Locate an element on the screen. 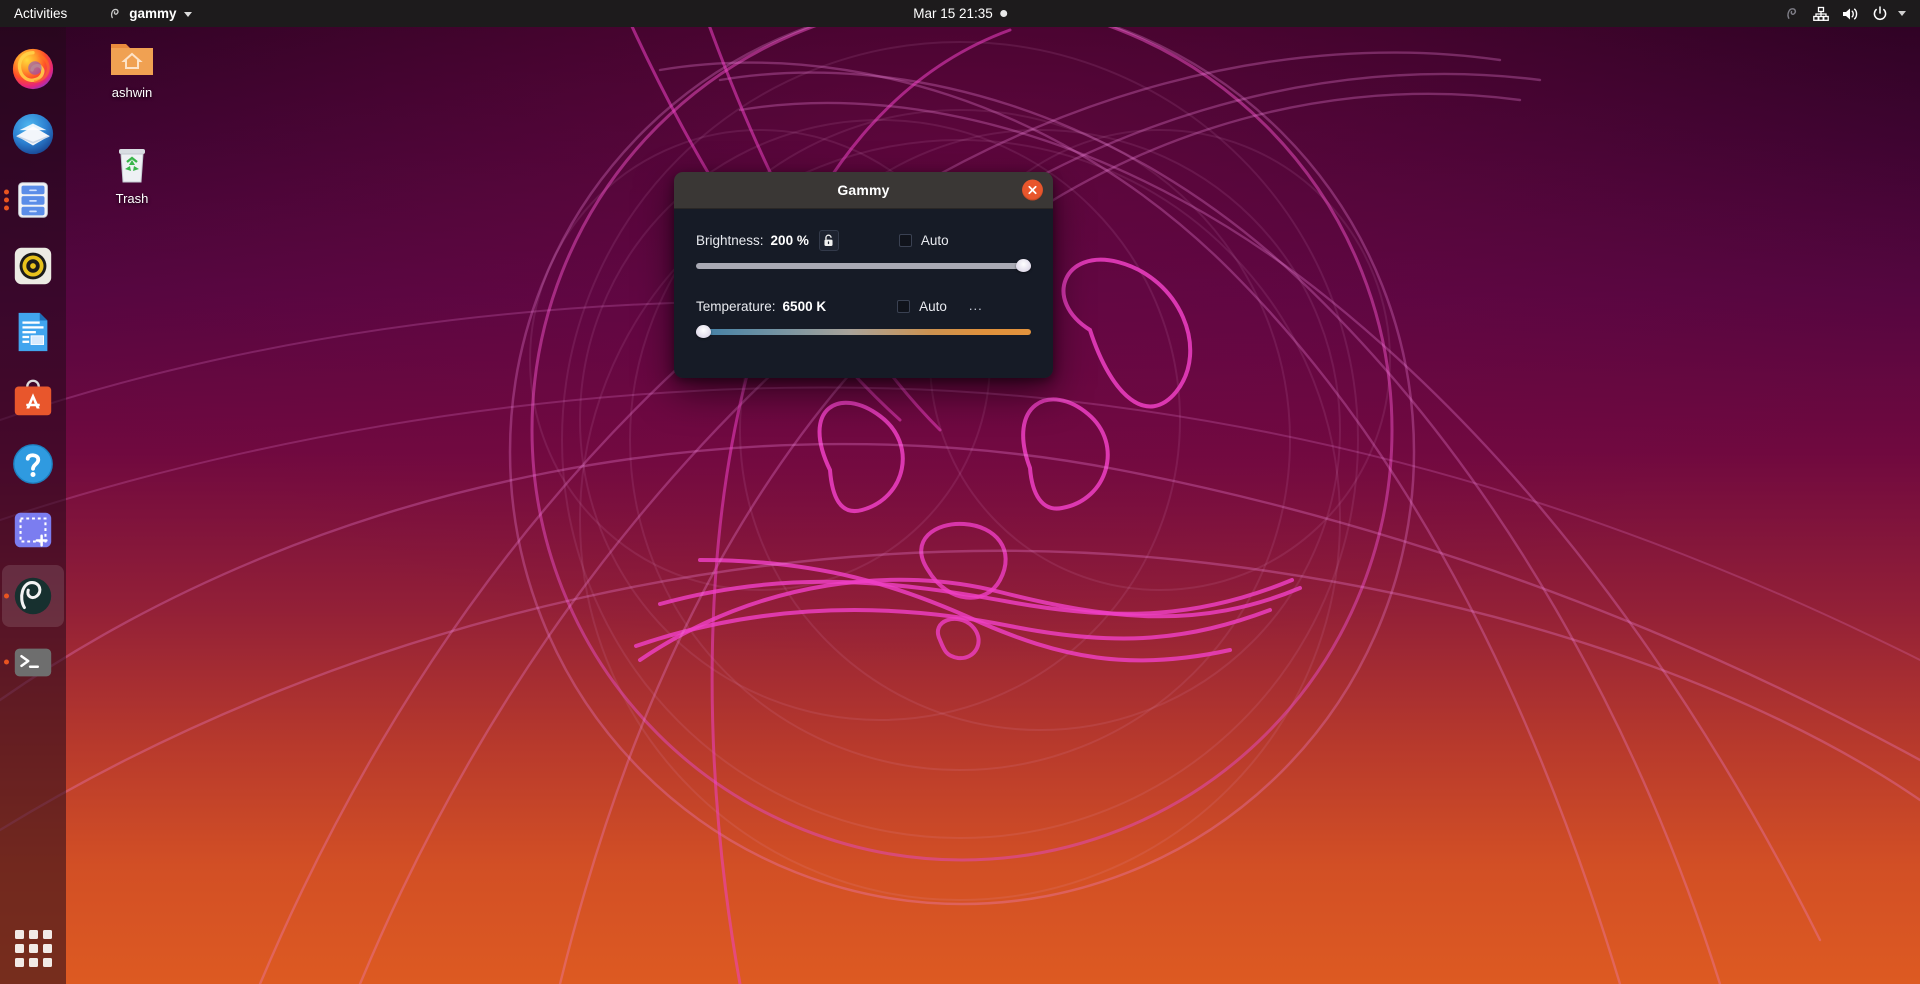  rhythmbox-icon is located at coordinates (33, 266).